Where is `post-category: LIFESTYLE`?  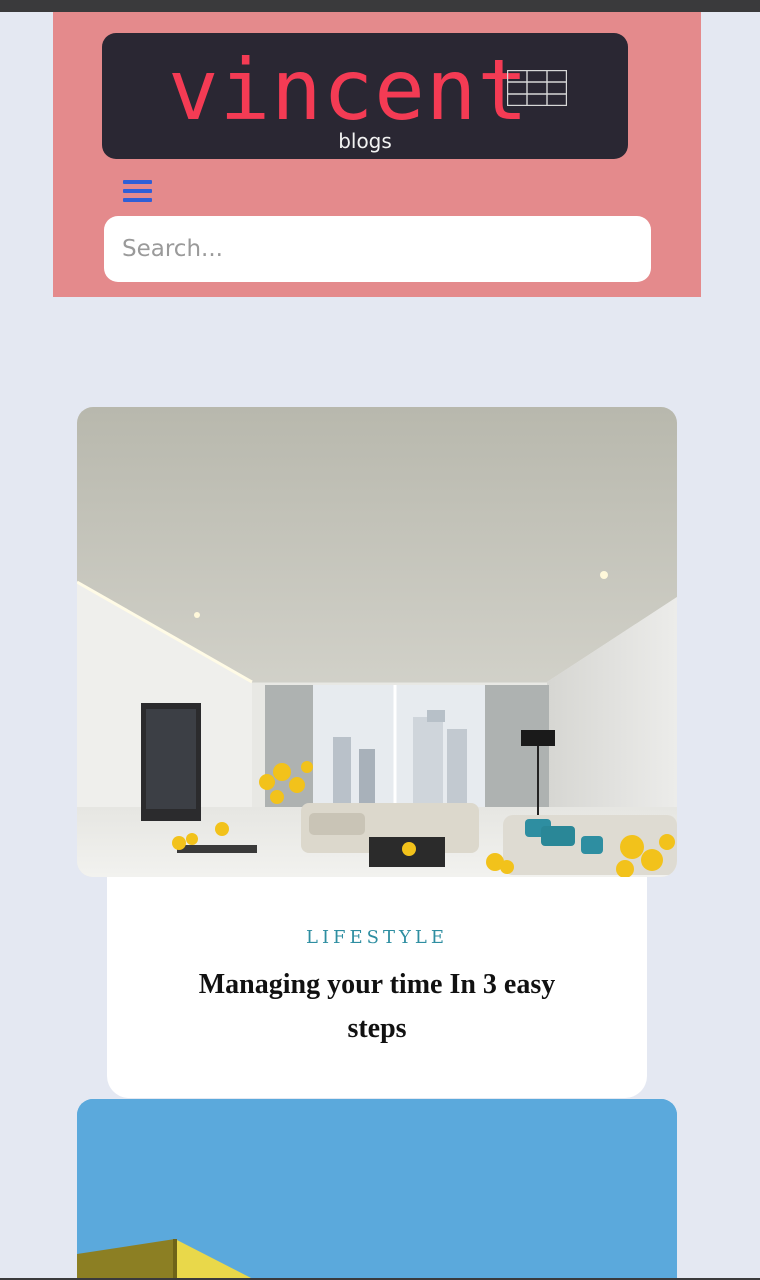 post-category: LIFESTYLE is located at coordinates (377, 937).